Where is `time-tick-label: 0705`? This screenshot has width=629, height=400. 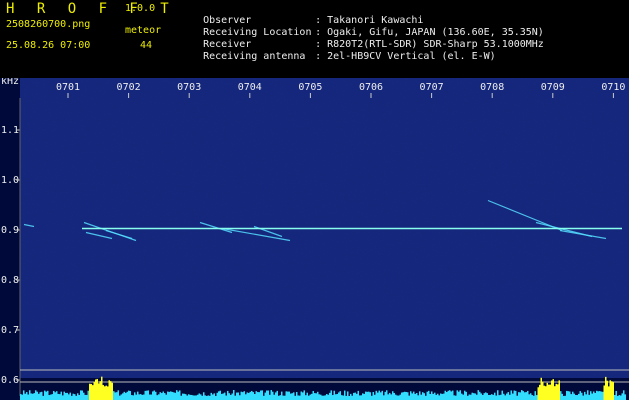 time-tick-label: 0705 is located at coordinates (310, 87).